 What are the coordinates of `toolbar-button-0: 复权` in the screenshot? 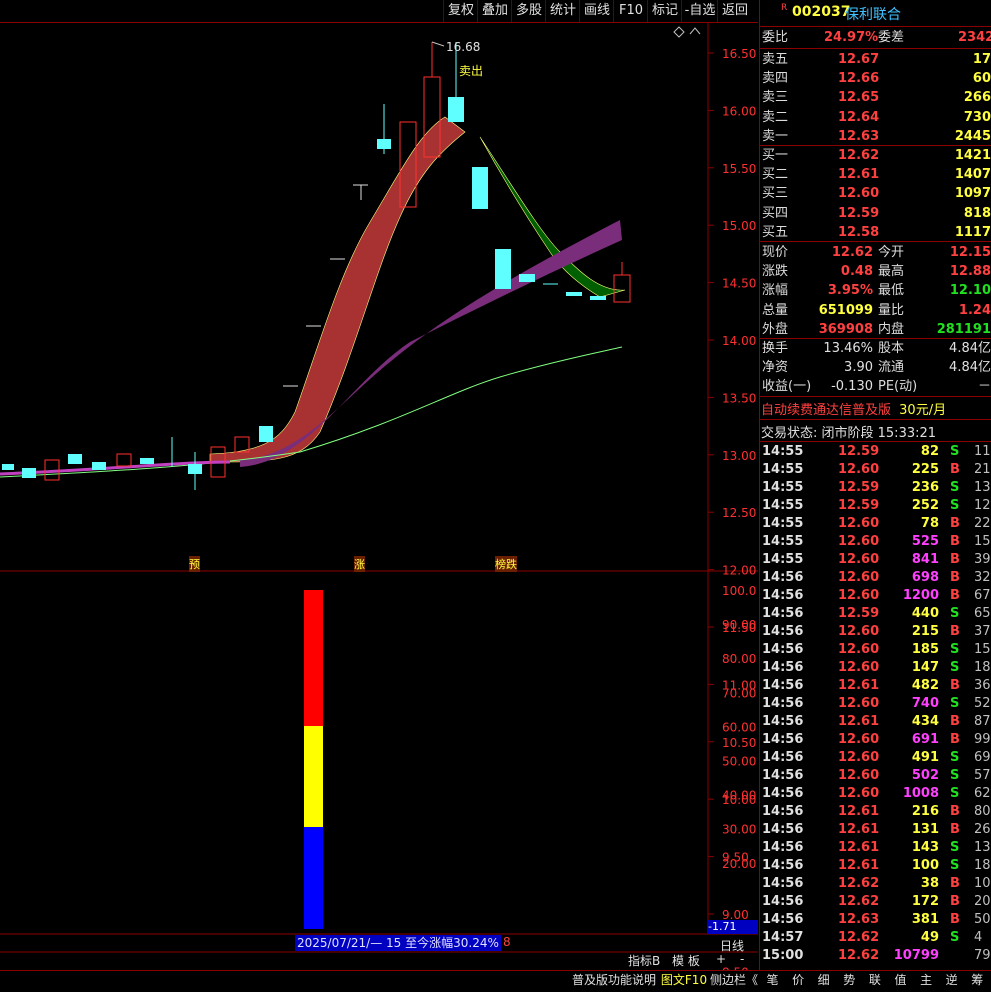 It's located at (460, 11).